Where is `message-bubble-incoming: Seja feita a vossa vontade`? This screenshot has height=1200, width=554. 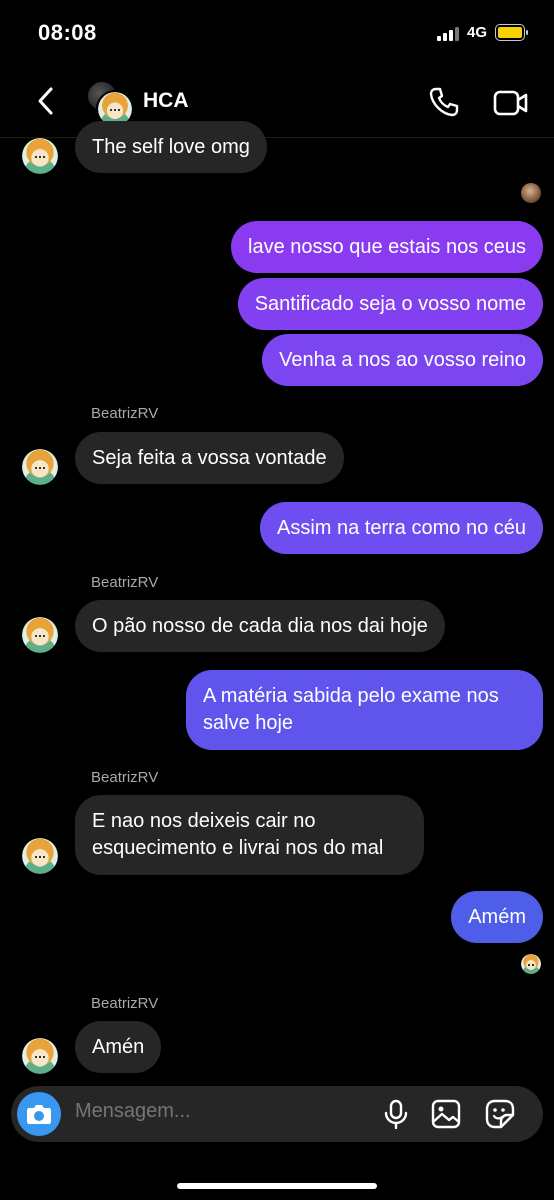
message-bubble-incoming: Seja feita a vossa vontade is located at coordinates (209, 458).